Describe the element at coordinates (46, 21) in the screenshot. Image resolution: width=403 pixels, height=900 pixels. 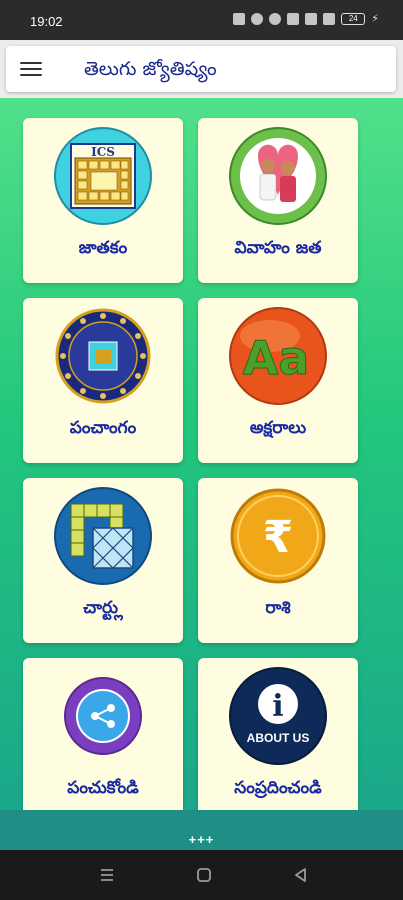
I see `status-time: 19:02` at that location.